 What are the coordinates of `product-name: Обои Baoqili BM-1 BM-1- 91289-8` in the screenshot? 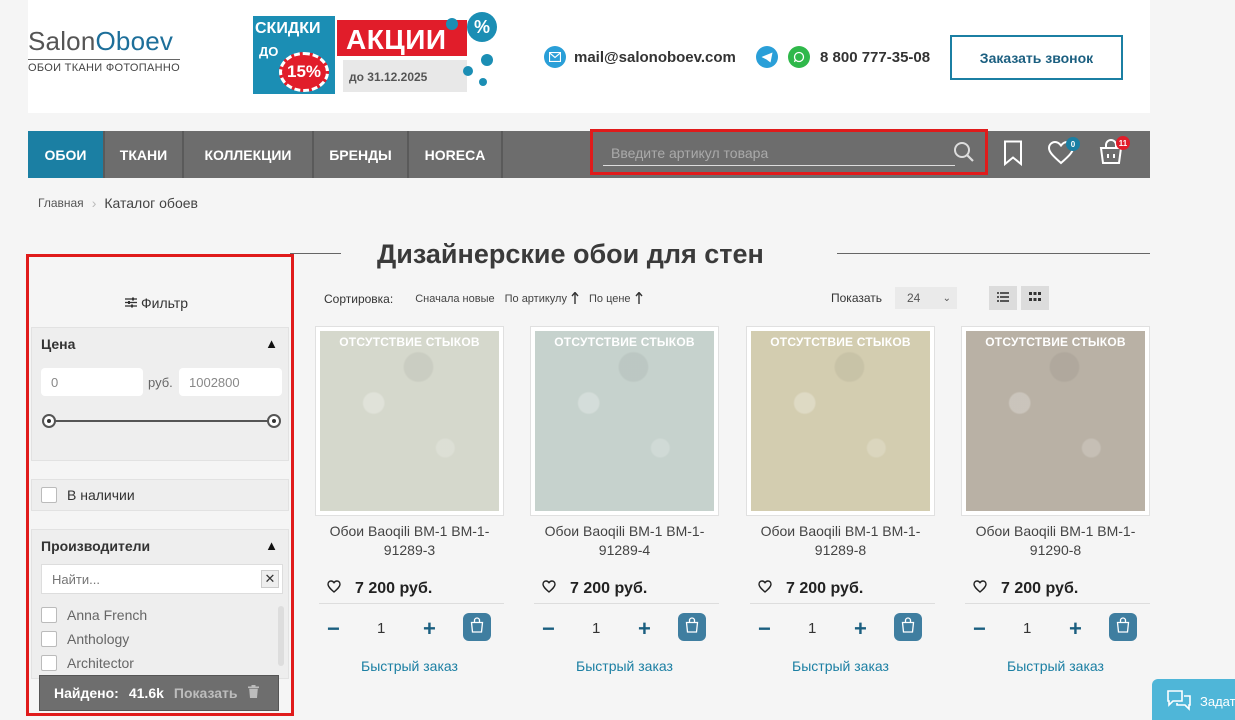 It's located at (840, 541).